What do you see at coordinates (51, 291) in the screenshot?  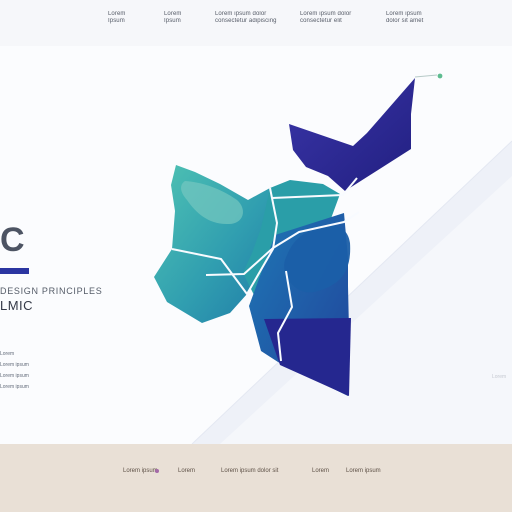 I see `hero-kicker: DESIGN PRINCIPLES` at bounding box center [51, 291].